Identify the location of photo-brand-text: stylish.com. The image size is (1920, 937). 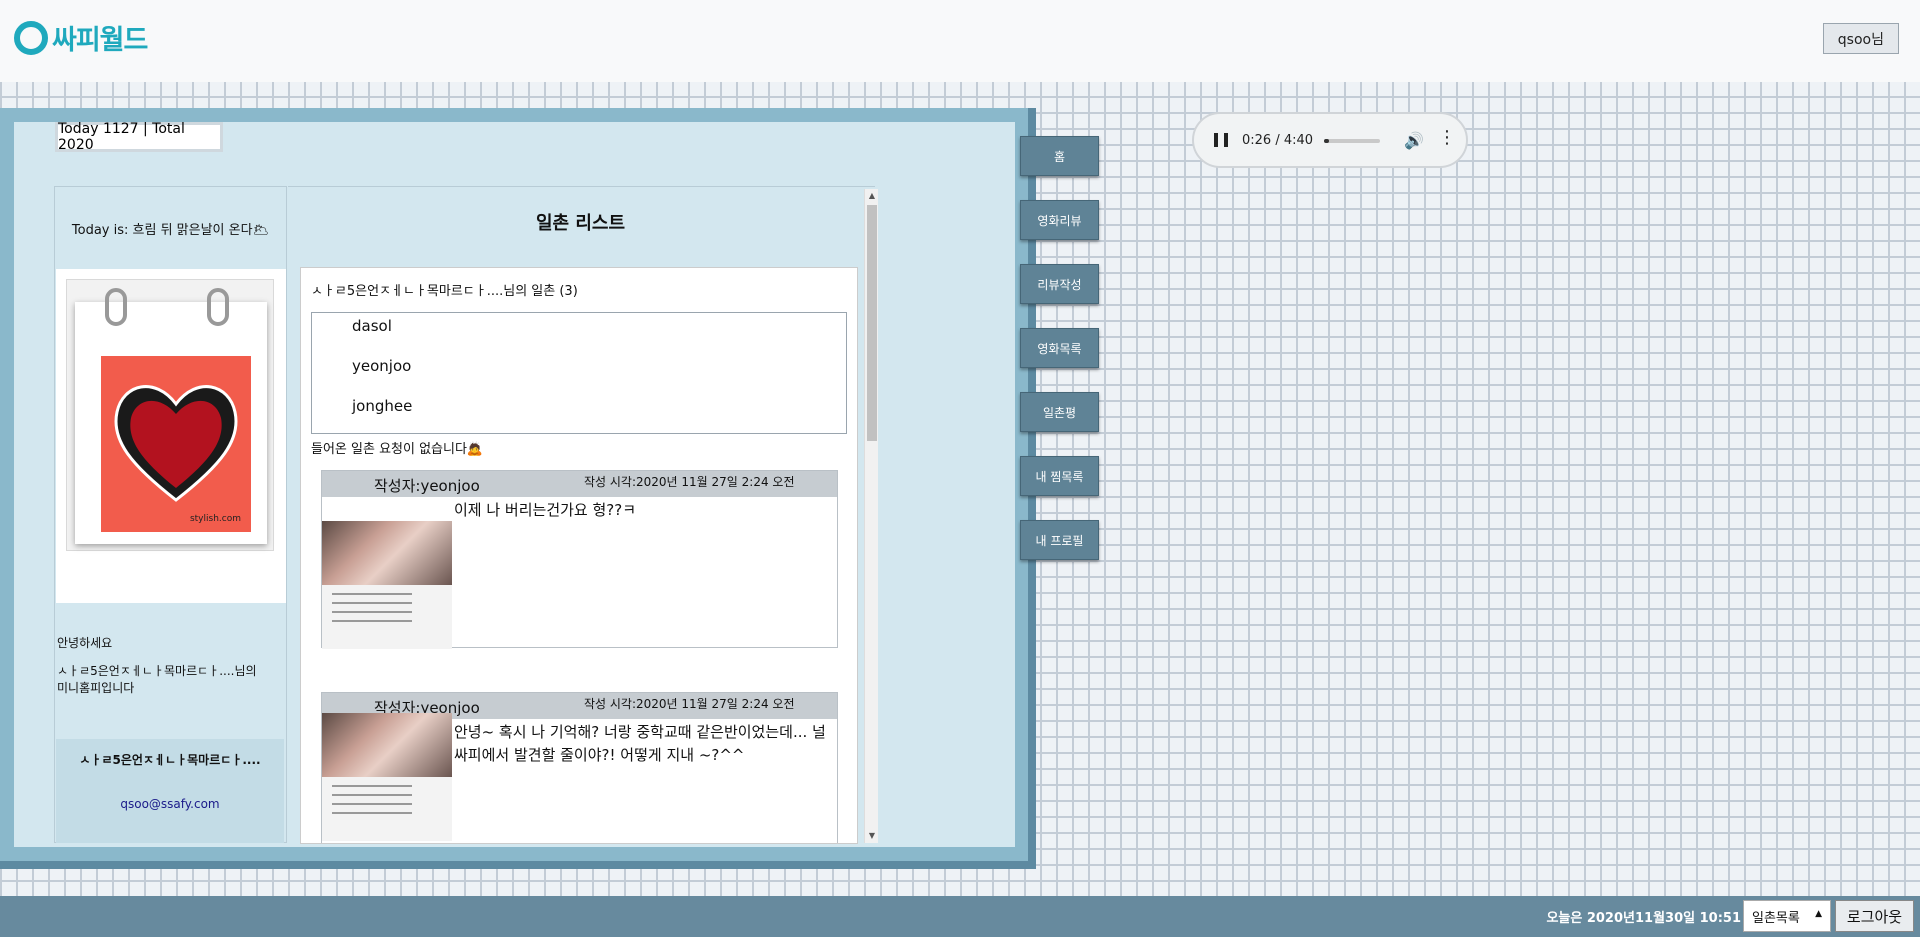
(215, 519).